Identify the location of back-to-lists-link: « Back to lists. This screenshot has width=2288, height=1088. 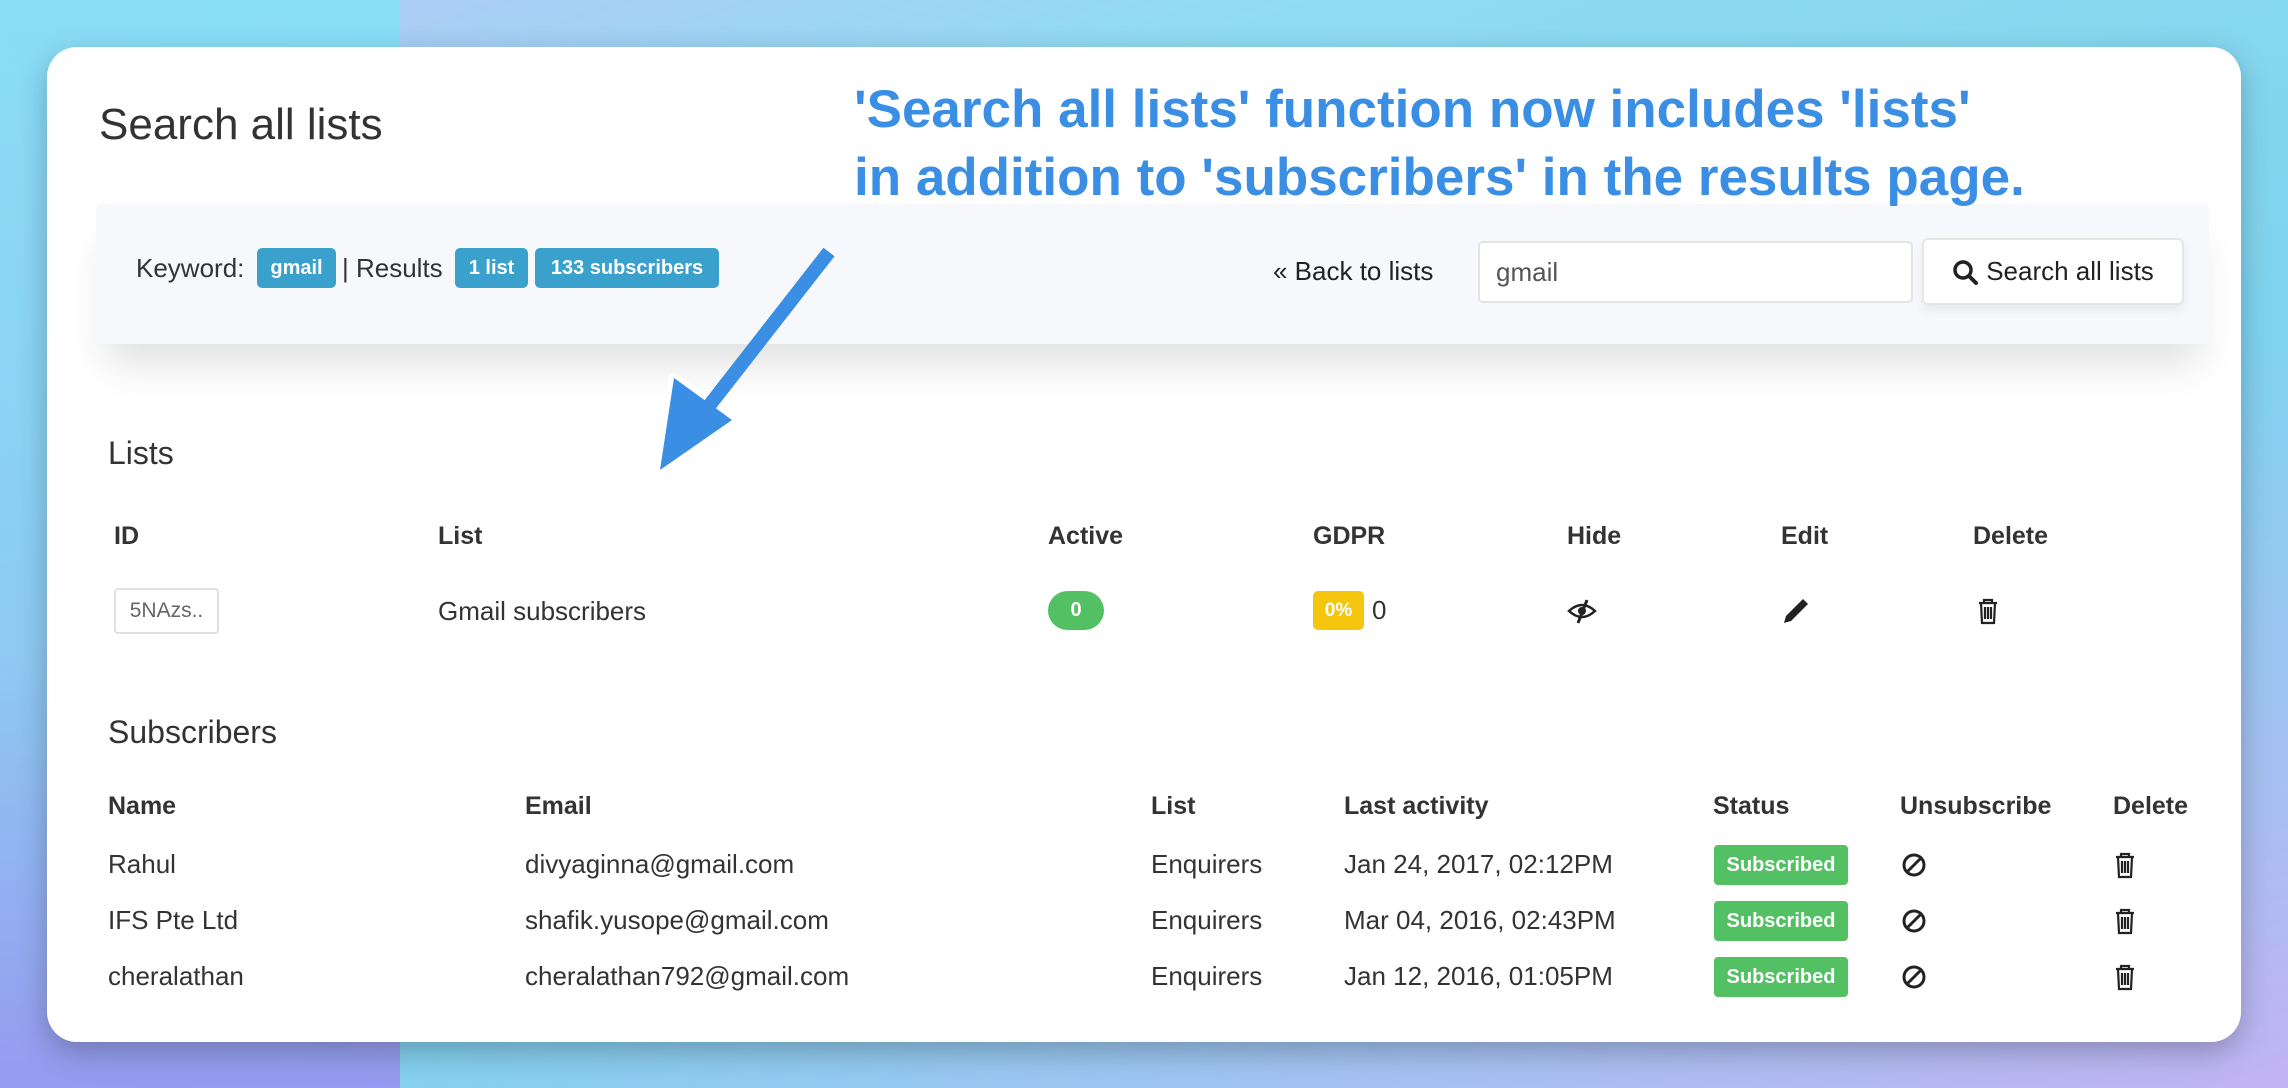
(1353, 271).